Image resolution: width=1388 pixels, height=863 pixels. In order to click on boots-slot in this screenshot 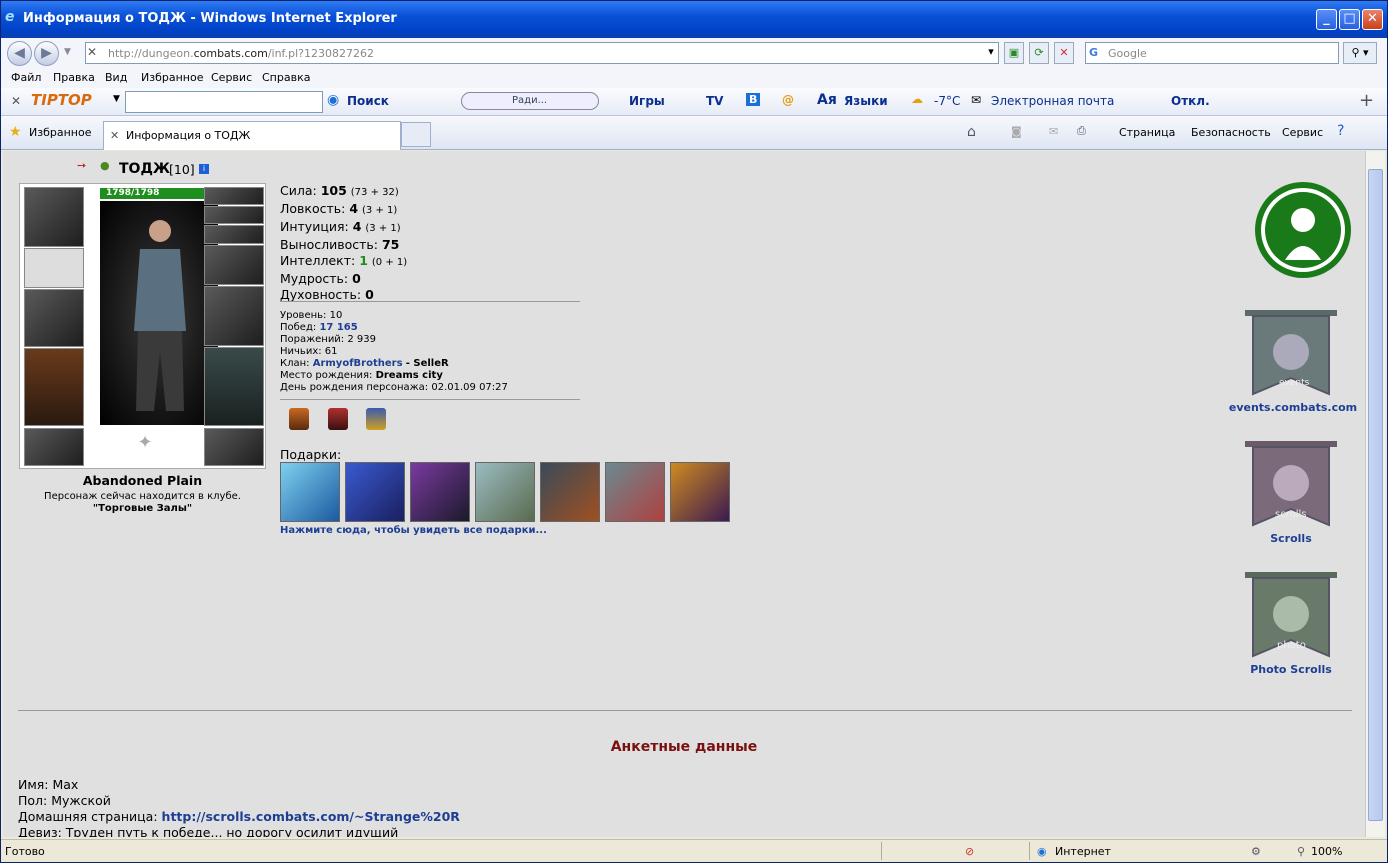, I will do `click(234, 447)`.